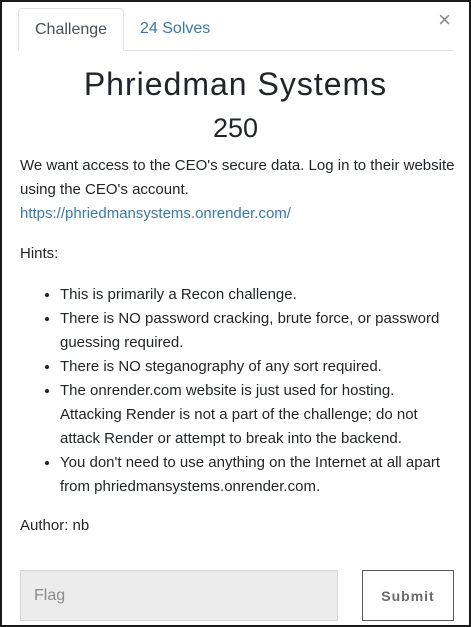  Describe the element at coordinates (175, 29) in the screenshot. I see `tab-solves: 24 Solves` at that location.